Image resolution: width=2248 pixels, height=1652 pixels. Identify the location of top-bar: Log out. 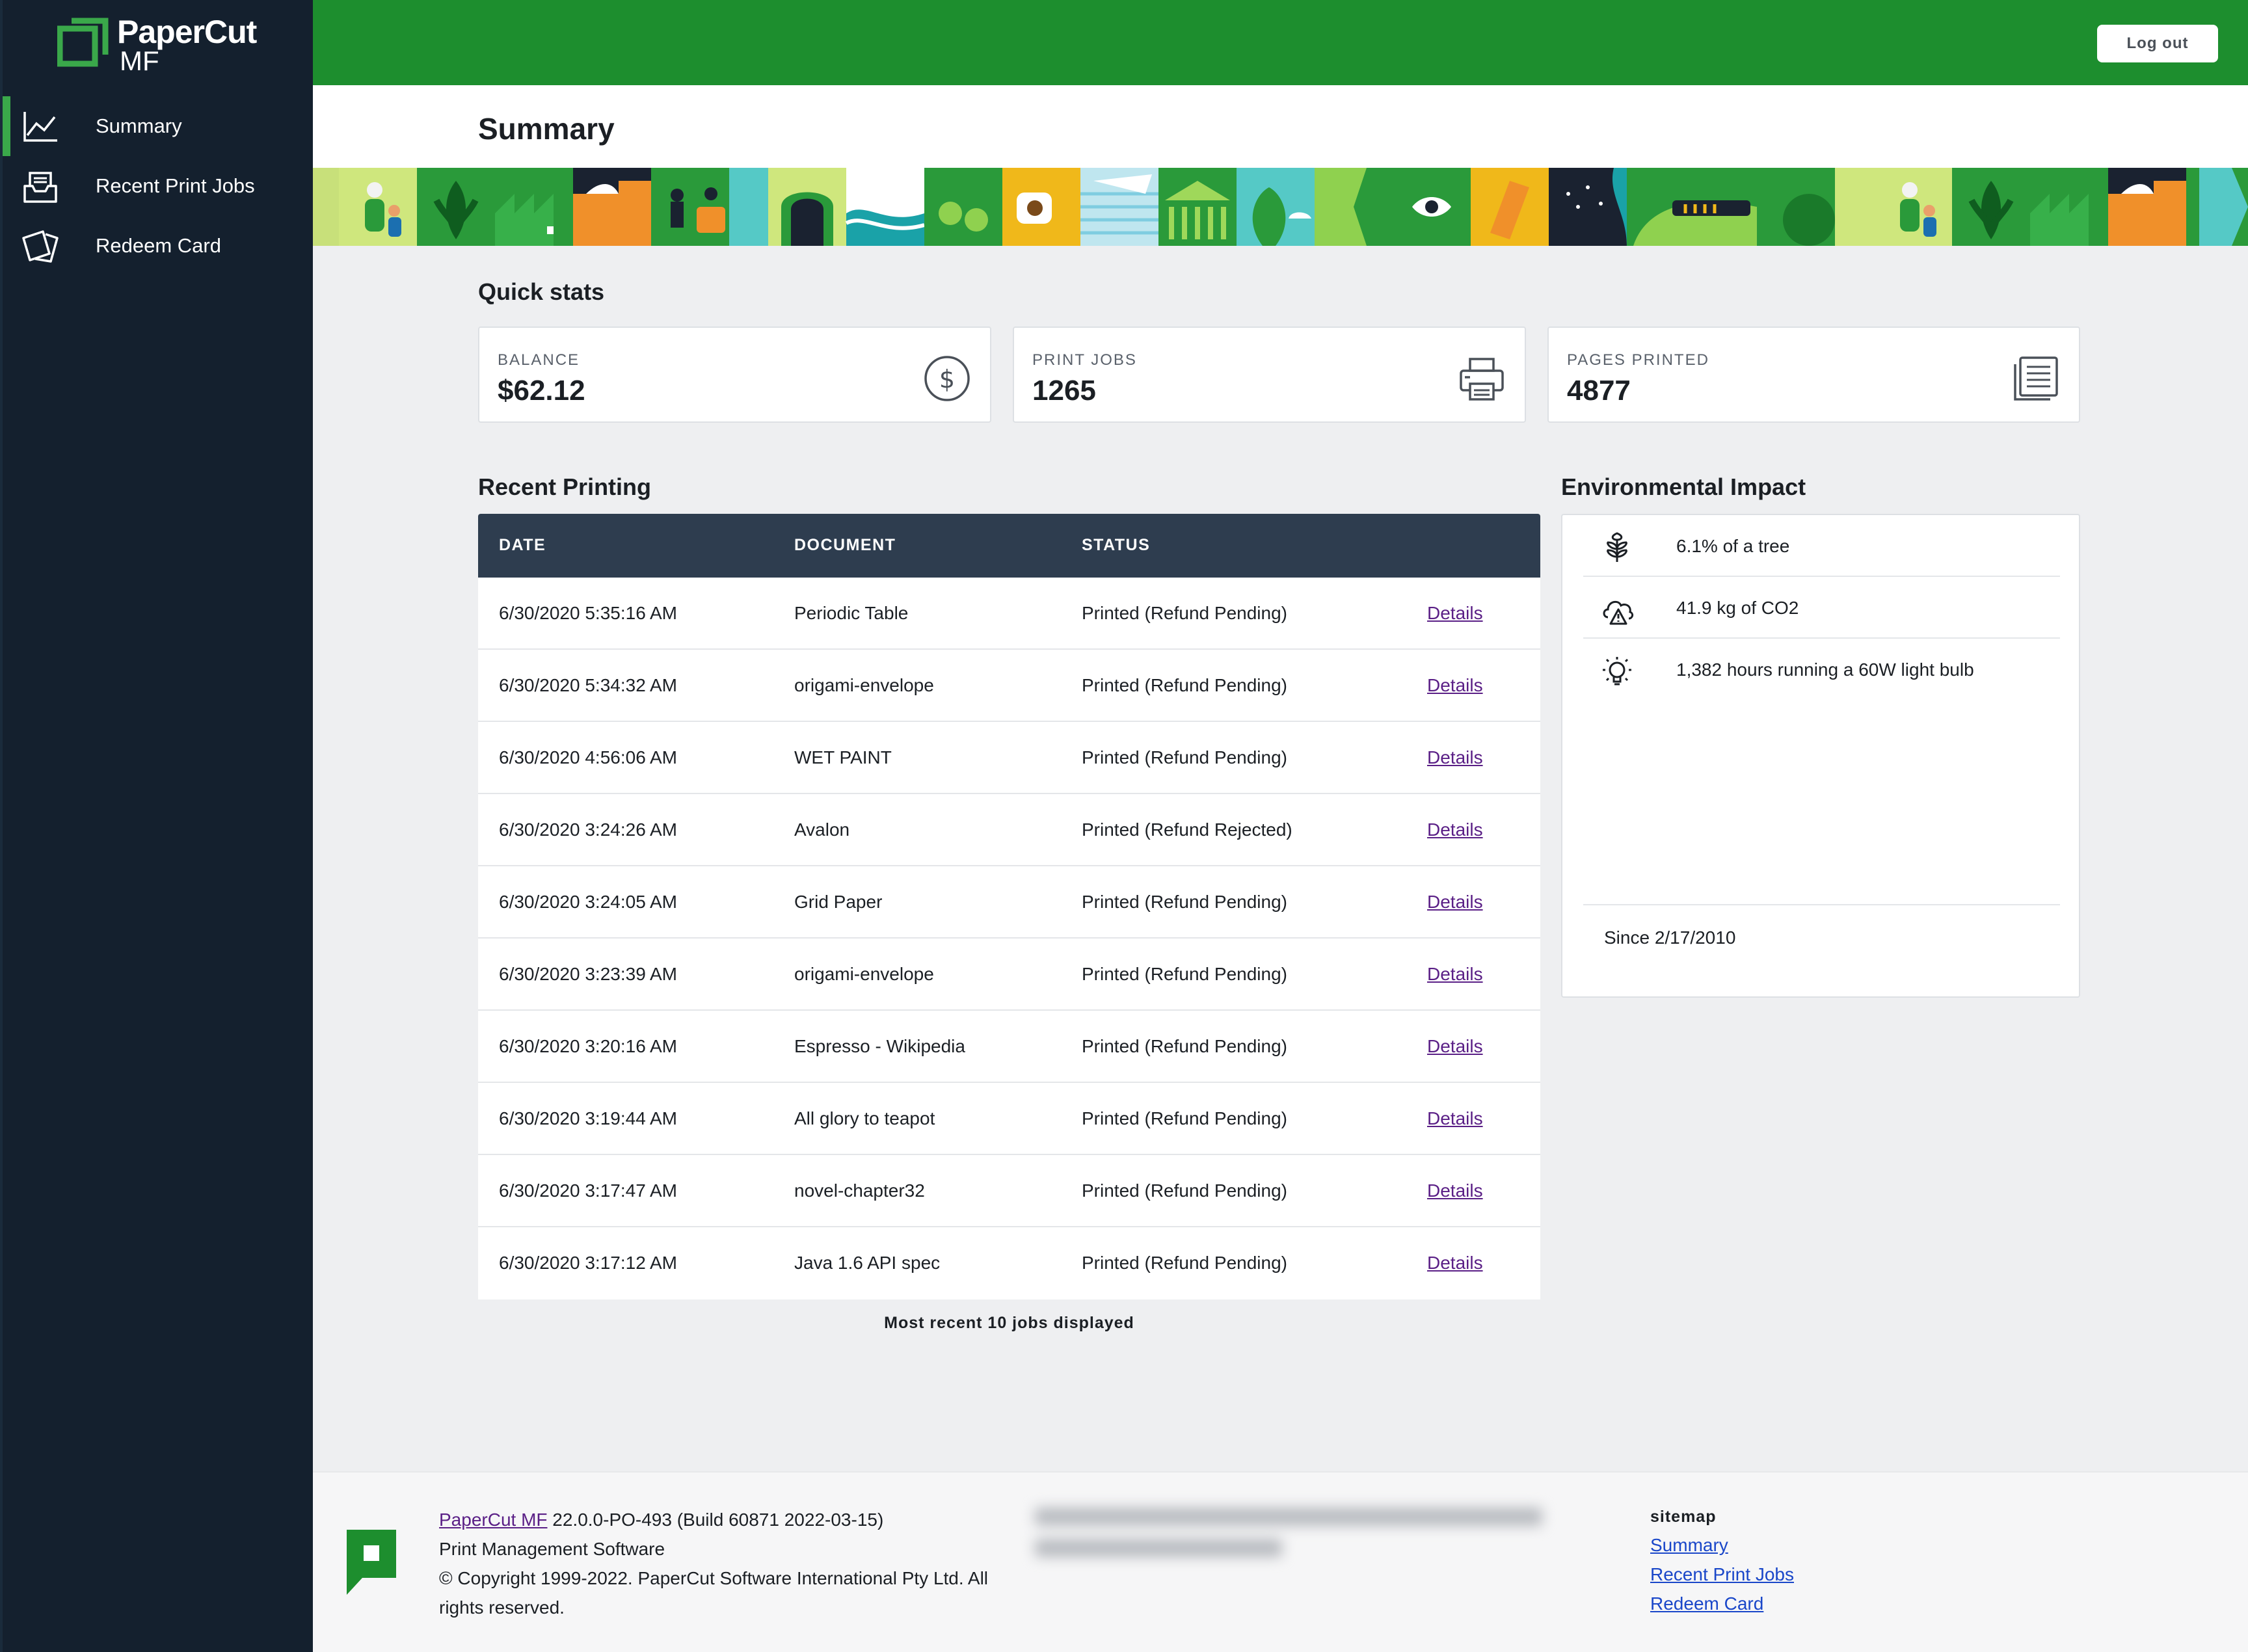
(1280, 42).